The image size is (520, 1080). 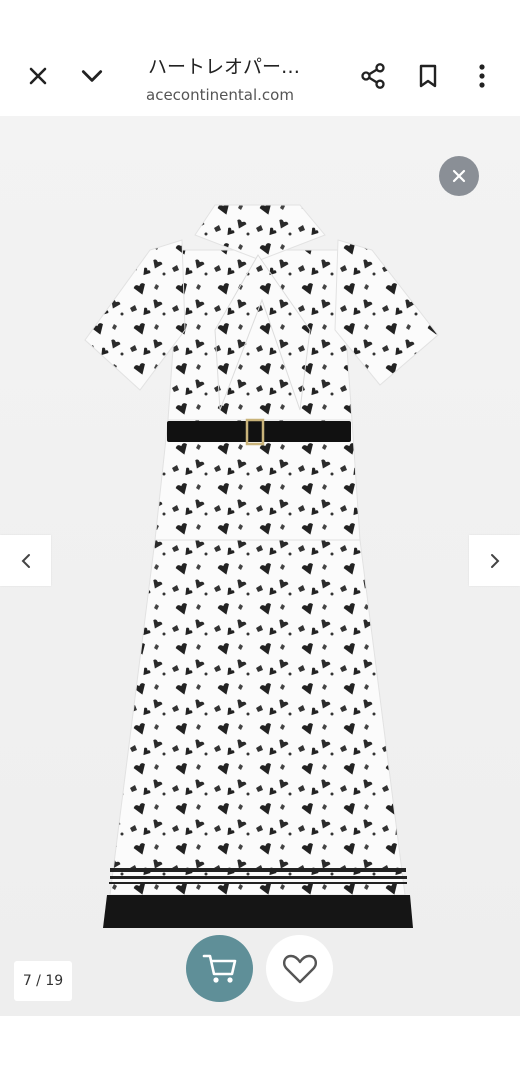 I want to click on chevron-right-icon, so click(x=494, y=560).